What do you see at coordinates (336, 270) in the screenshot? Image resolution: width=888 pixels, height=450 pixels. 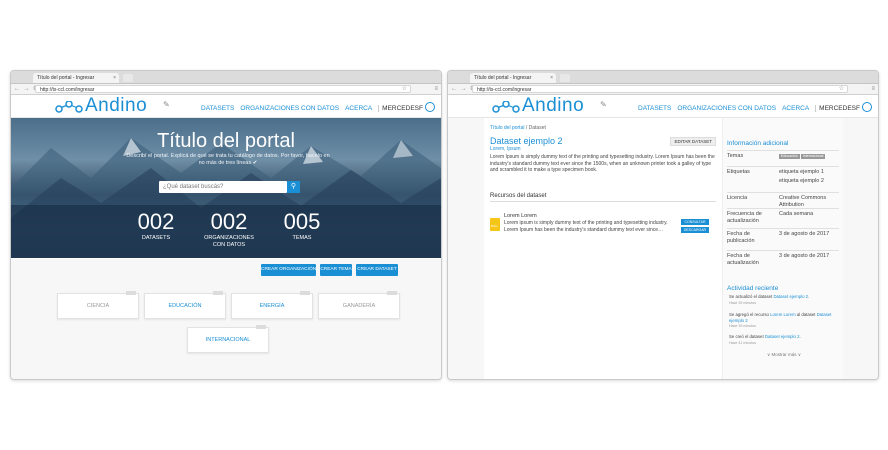 I see `crear-tema-button: CREAR TEMA` at bounding box center [336, 270].